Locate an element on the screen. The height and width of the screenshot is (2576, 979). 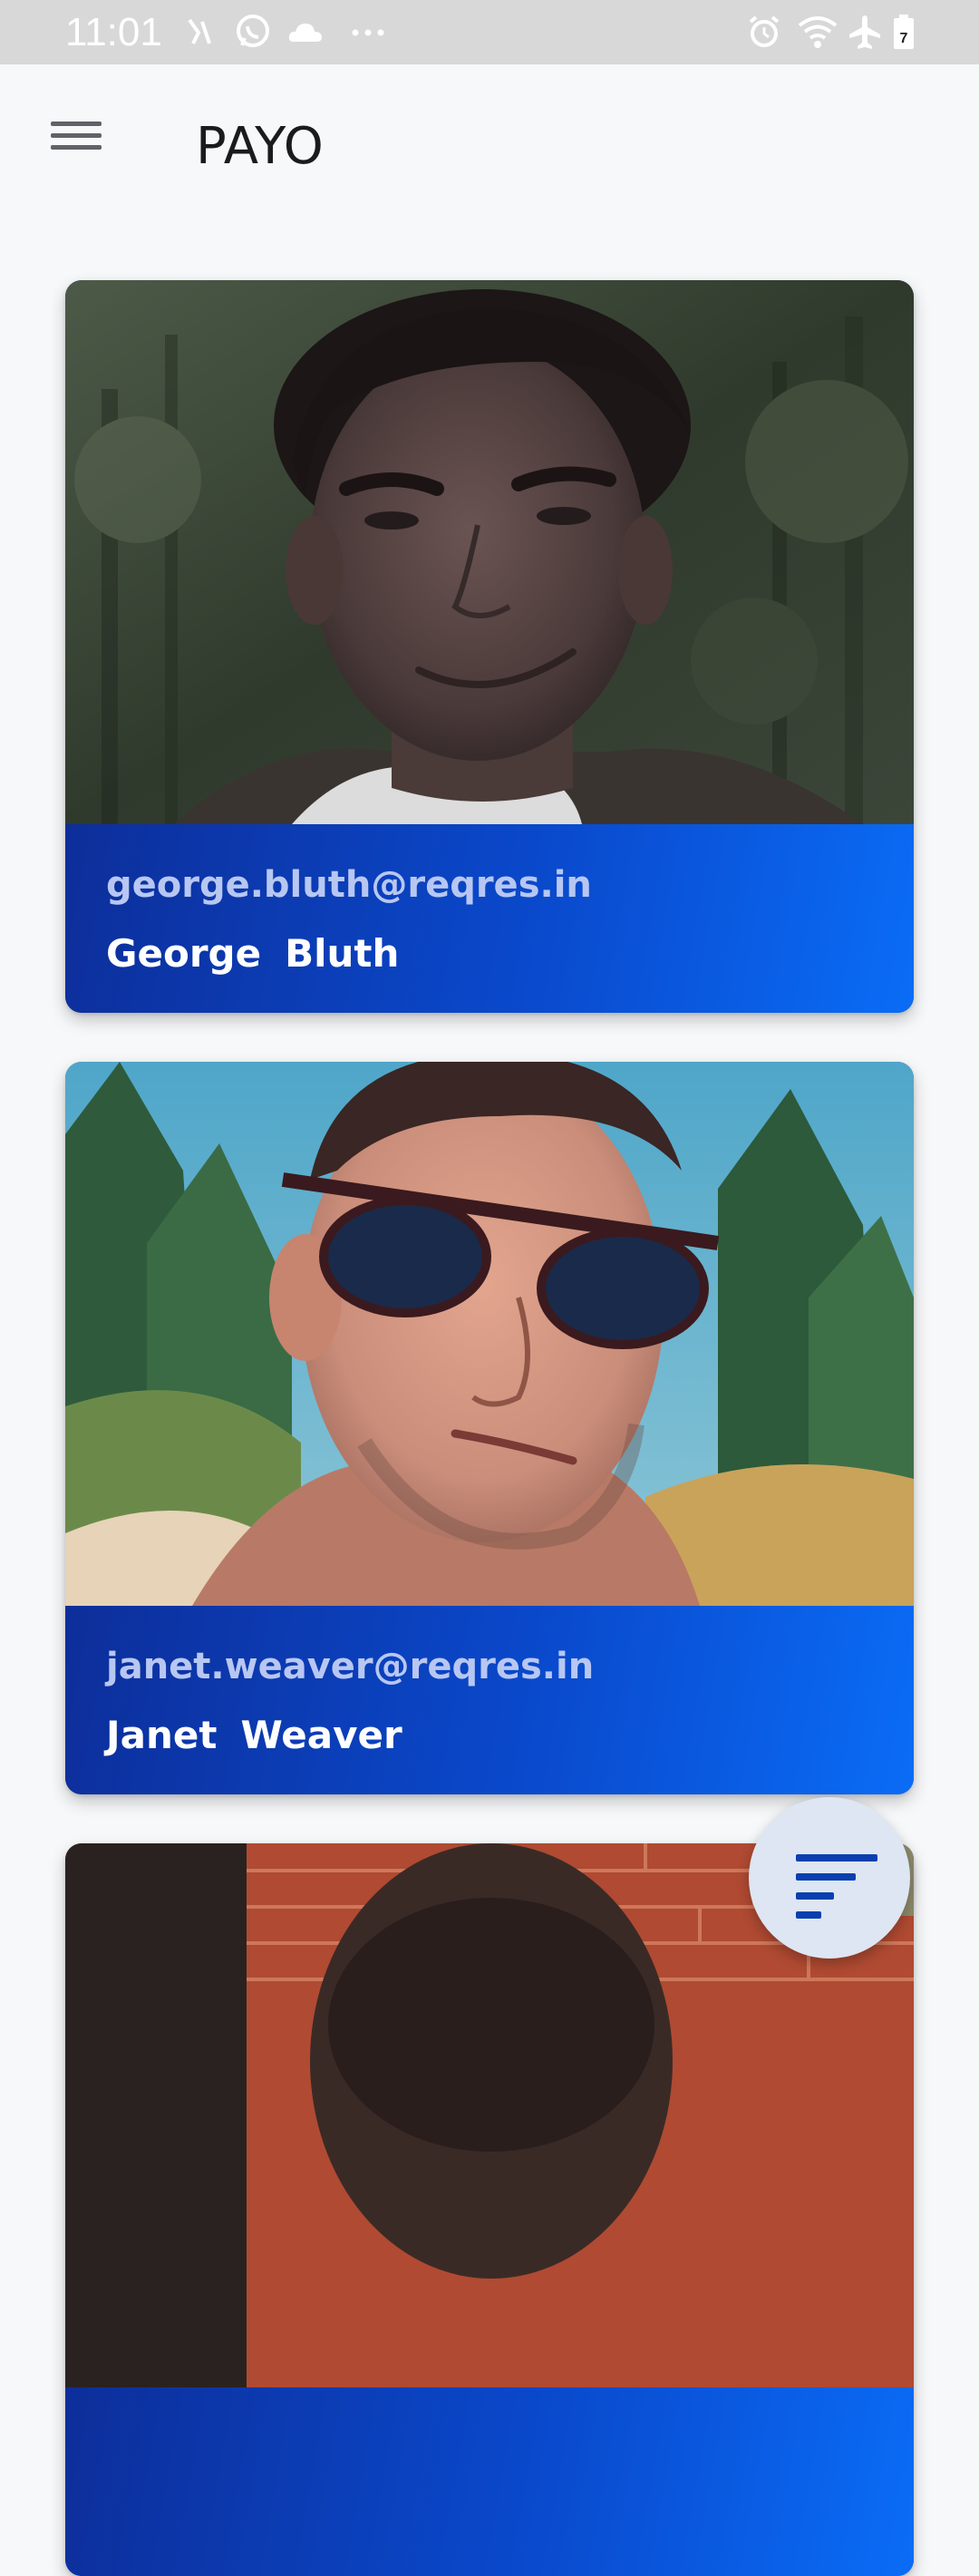
user-name: Janet Weaver is located at coordinates (254, 1735).